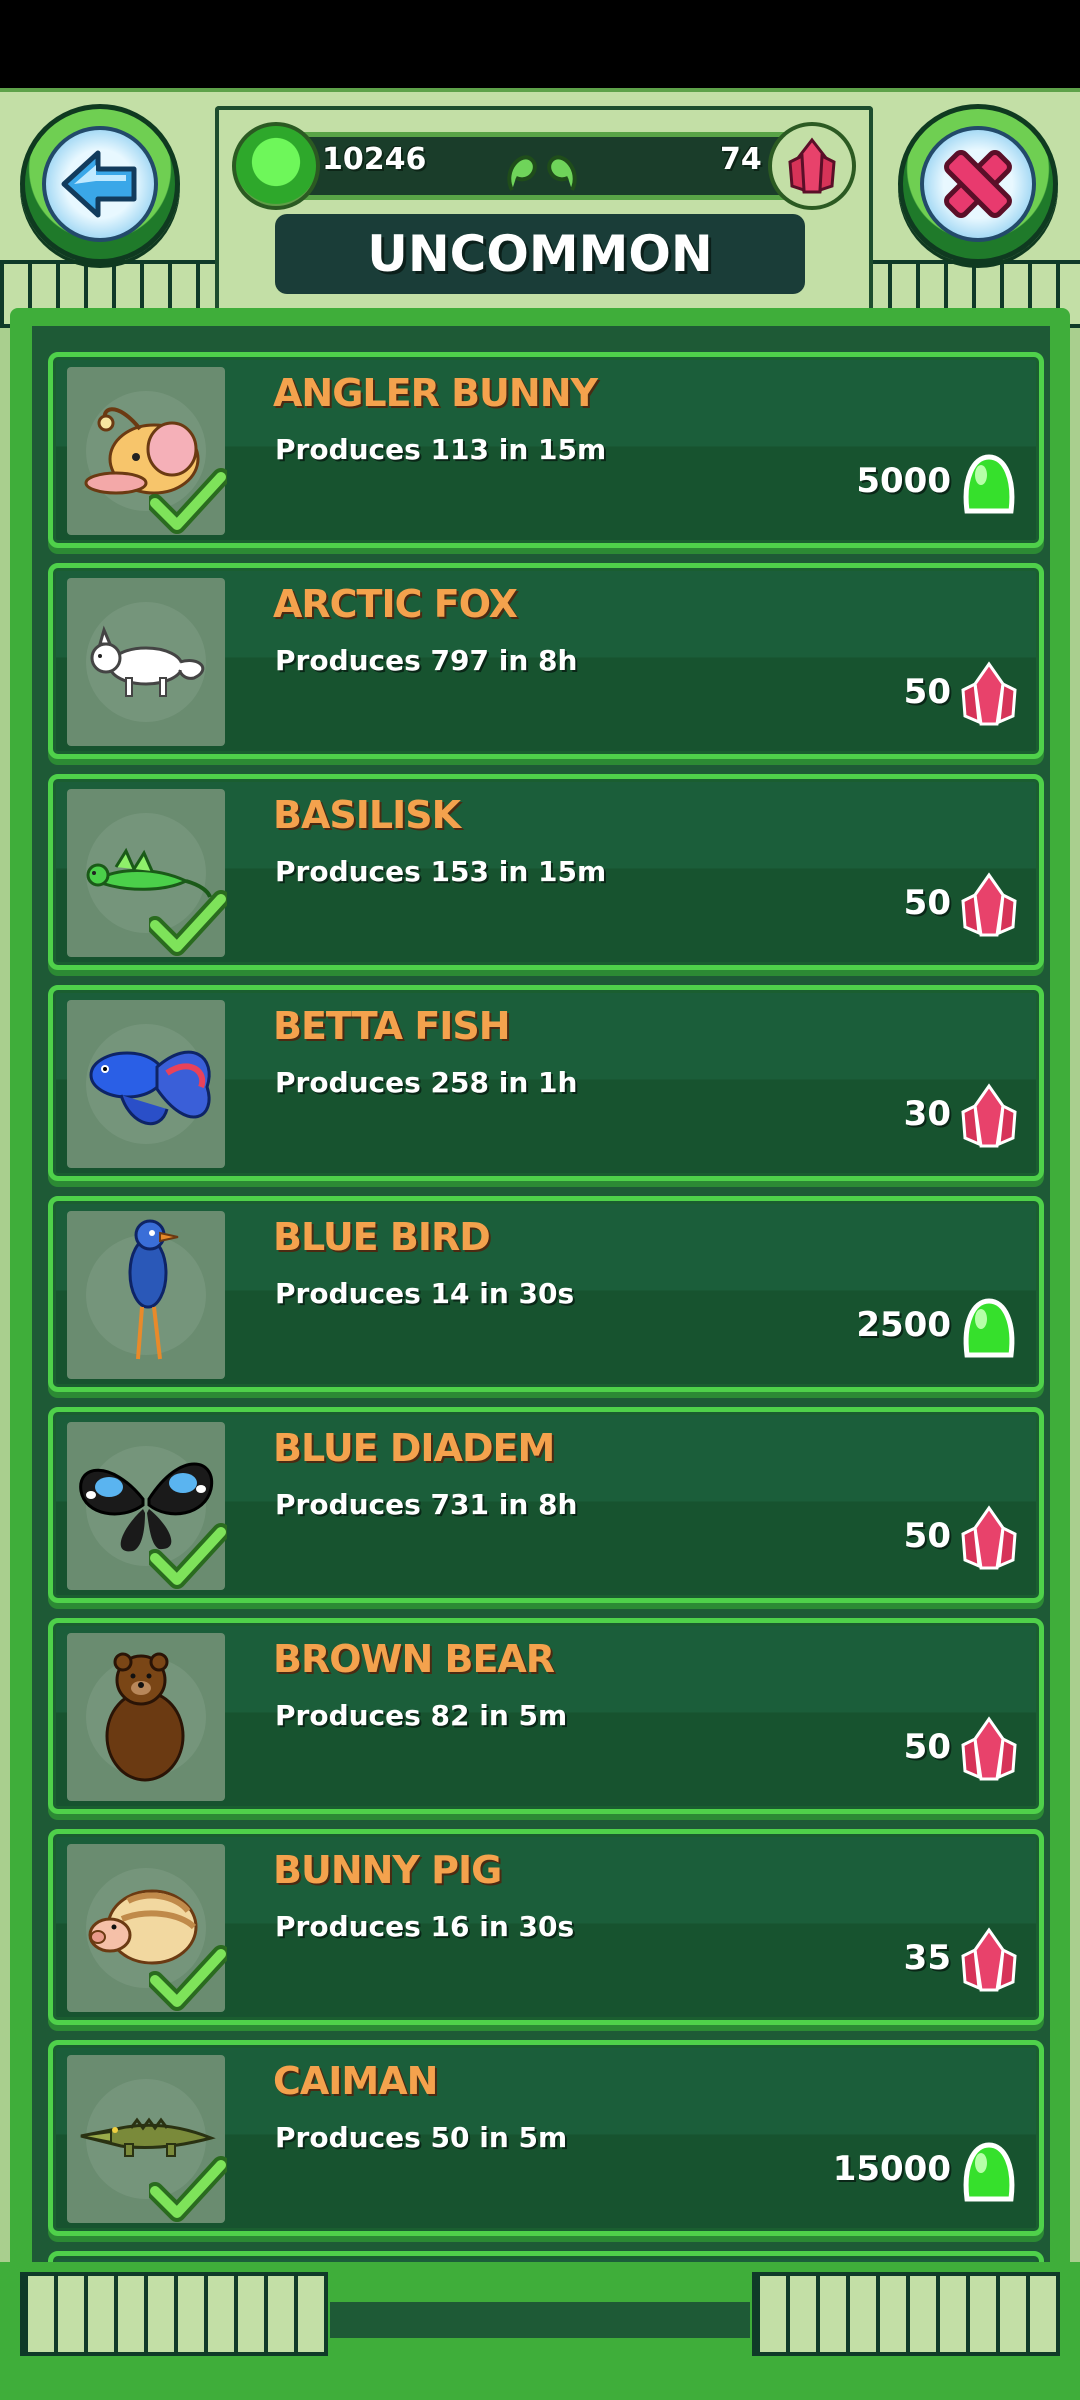  I want to click on item-name: BROWN BEAR, so click(414, 1659).